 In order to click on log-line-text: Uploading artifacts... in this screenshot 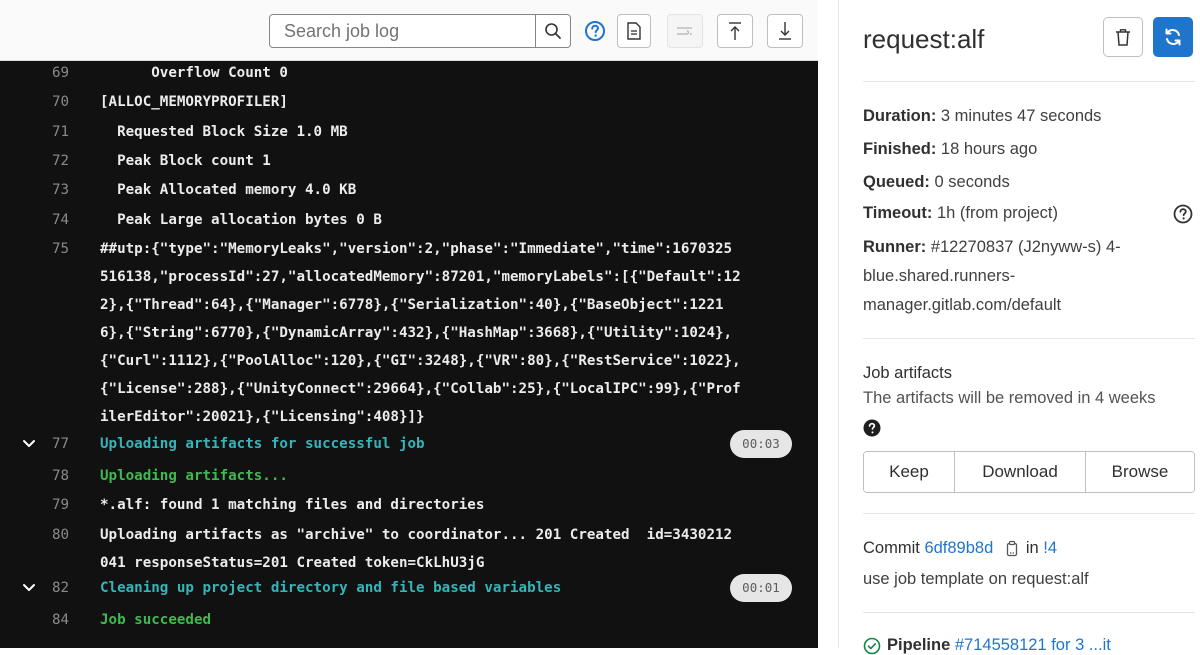, I will do `click(194, 476)`.